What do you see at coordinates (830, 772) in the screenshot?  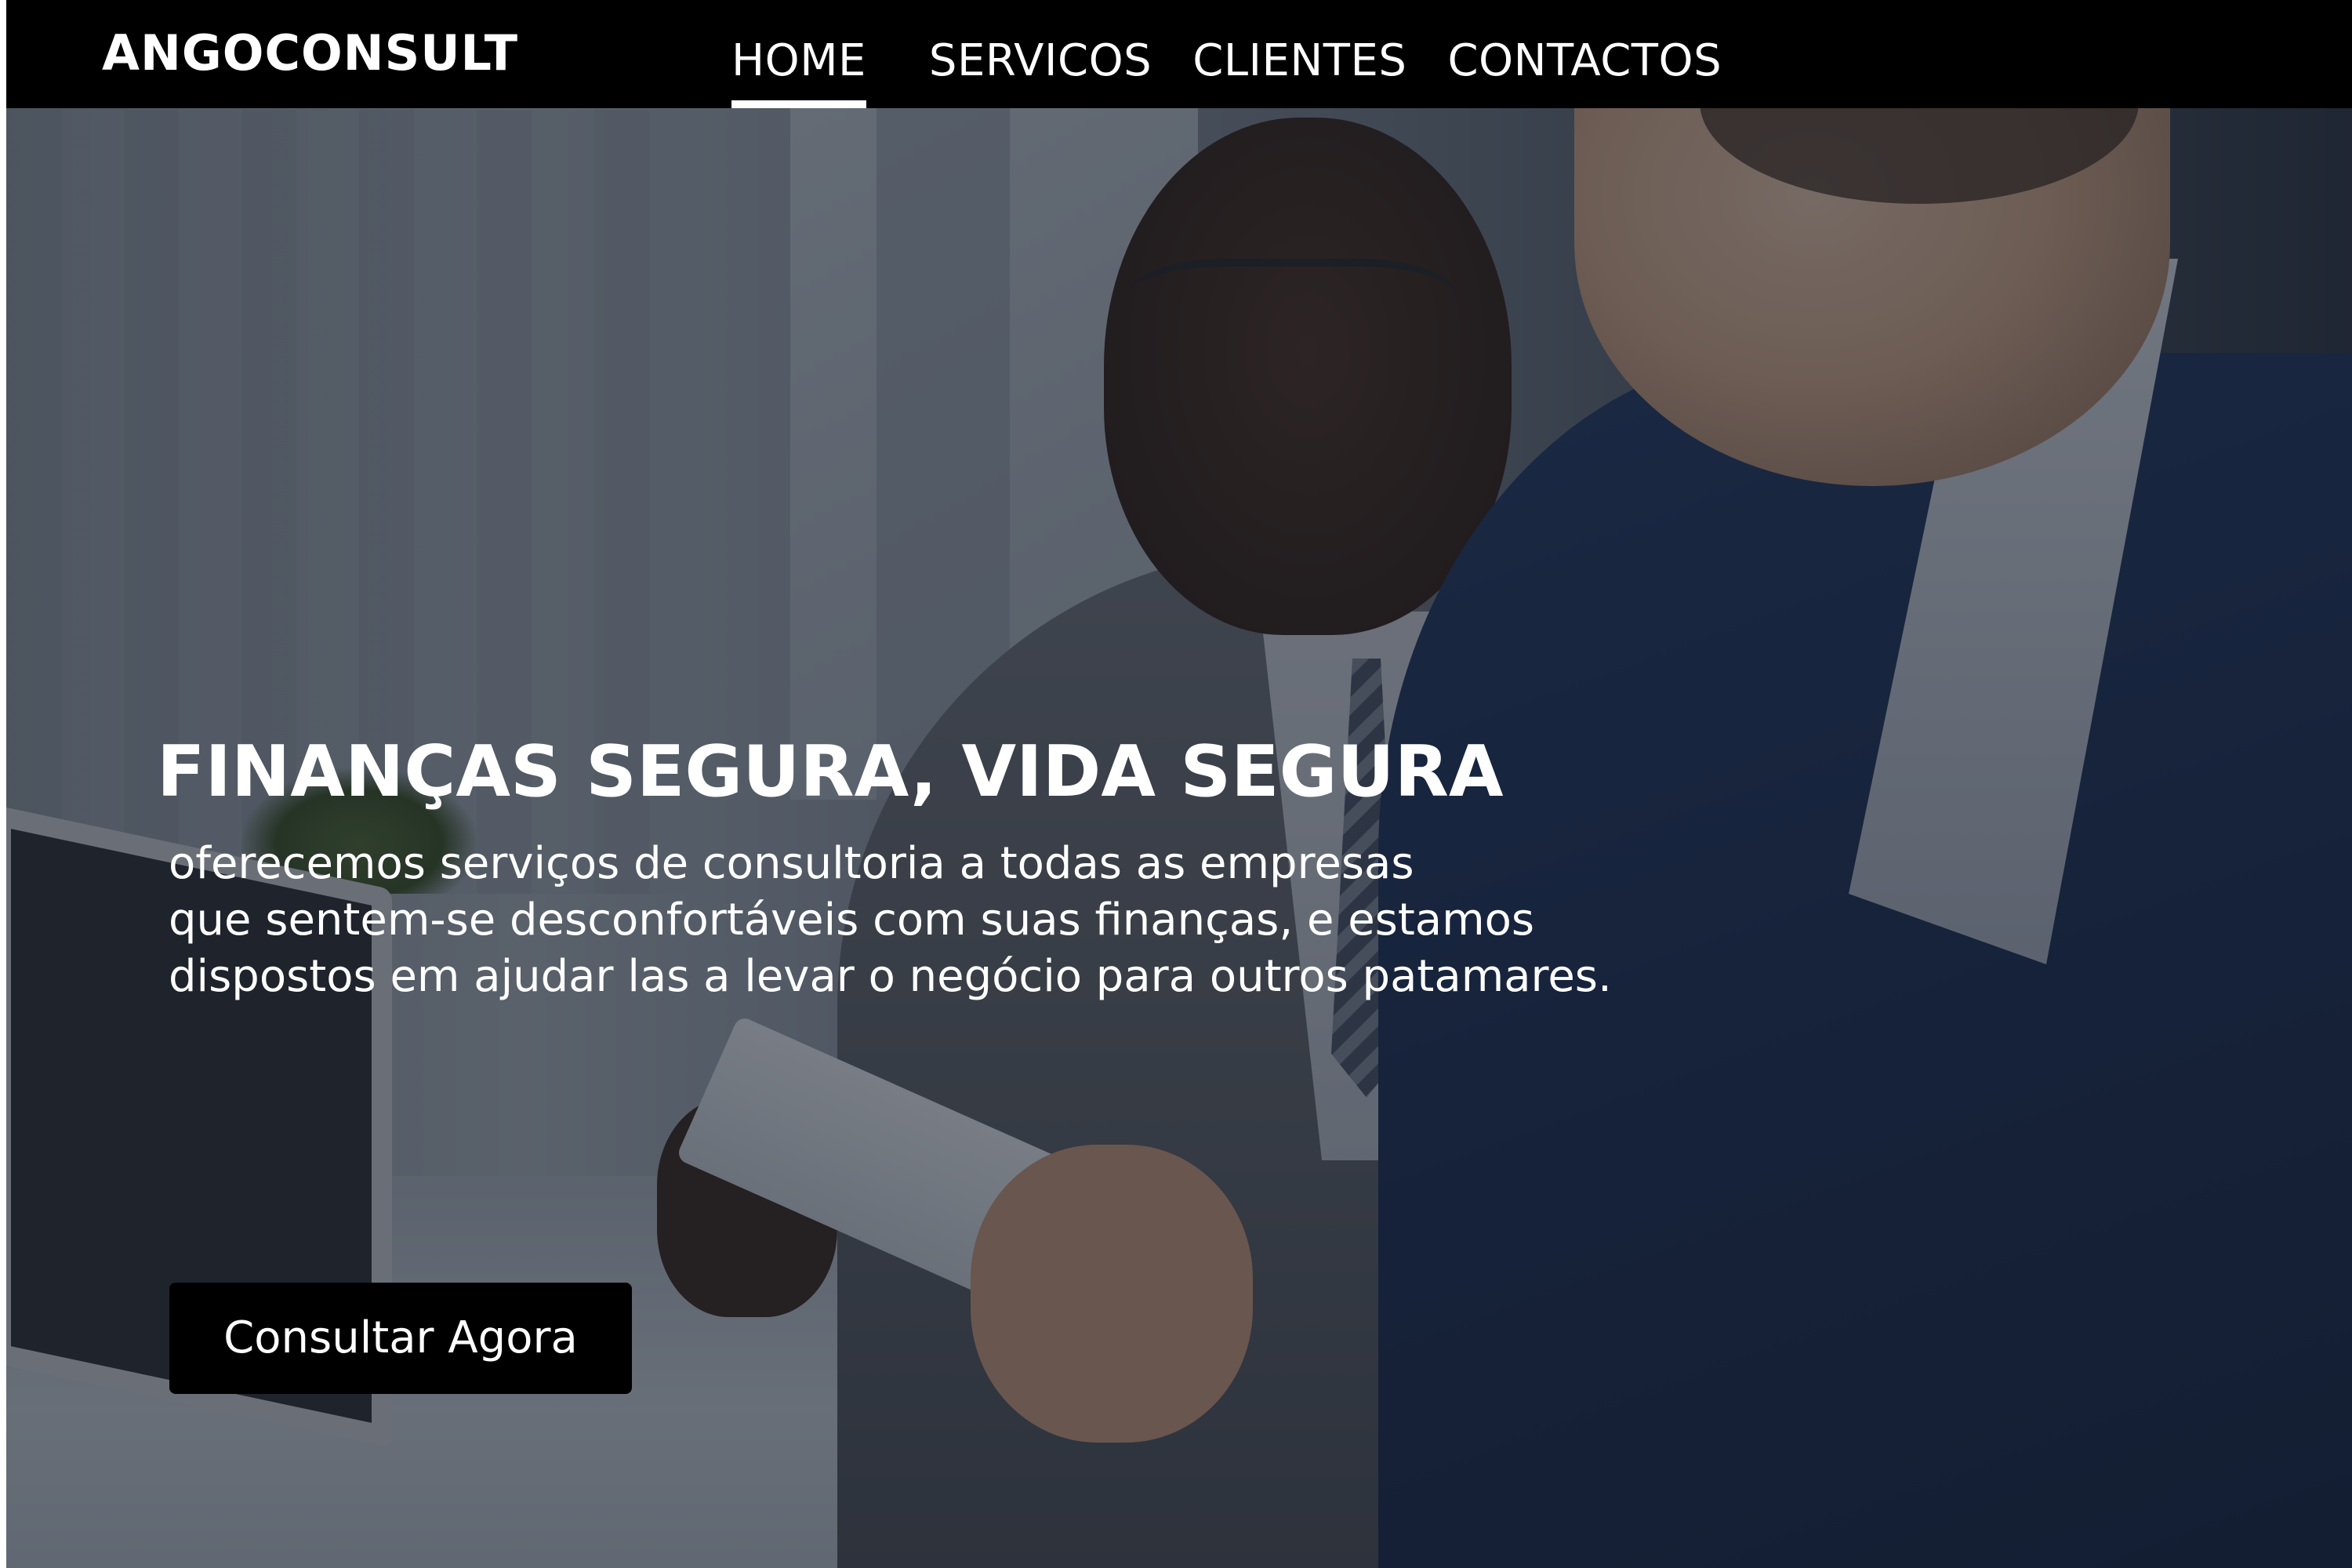 I see `hero-headline: FINANÇAS SEGURA, VIDA SEGURA` at bounding box center [830, 772].